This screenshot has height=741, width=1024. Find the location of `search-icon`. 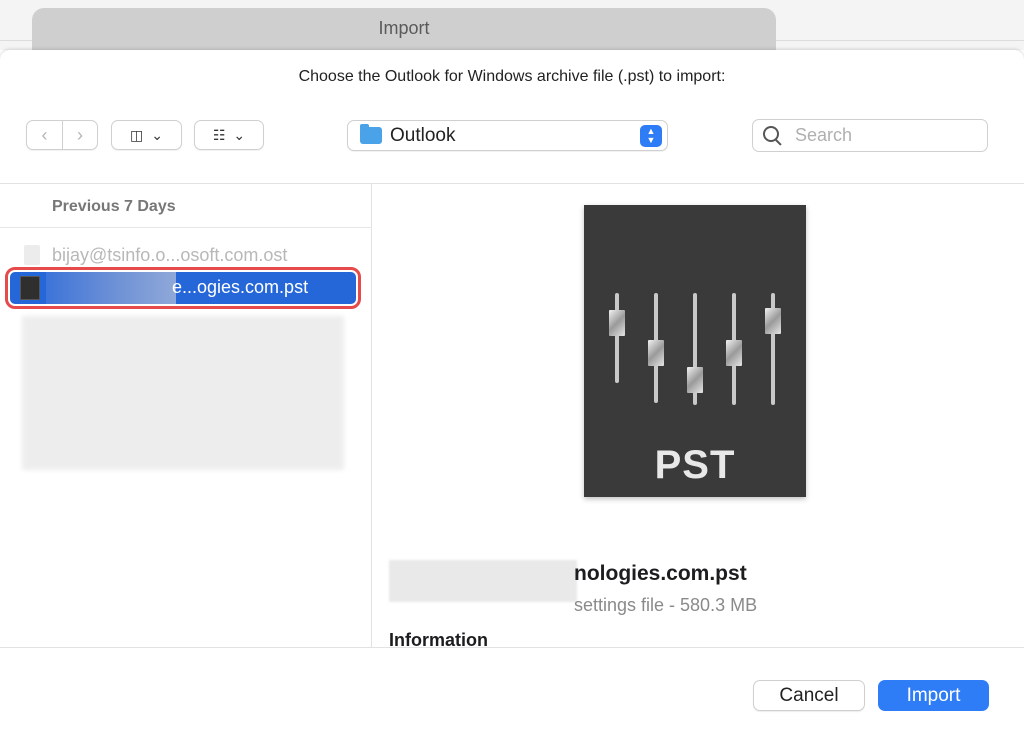

search-icon is located at coordinates (773, 135).